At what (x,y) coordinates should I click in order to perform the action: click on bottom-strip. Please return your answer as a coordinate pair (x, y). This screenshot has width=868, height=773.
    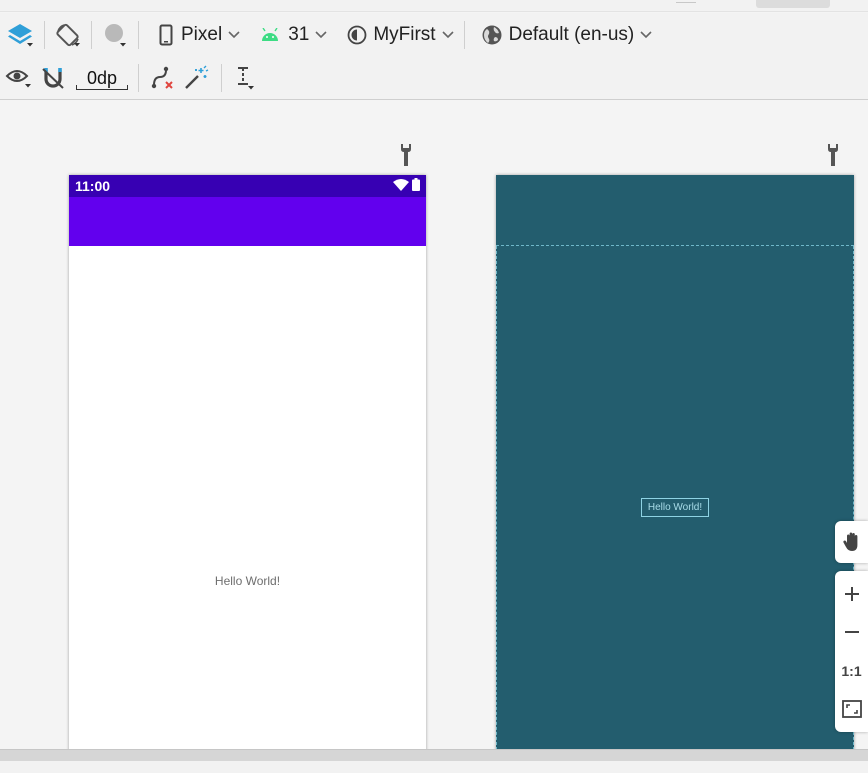
    Looking at the image, I should click on (434, 767).